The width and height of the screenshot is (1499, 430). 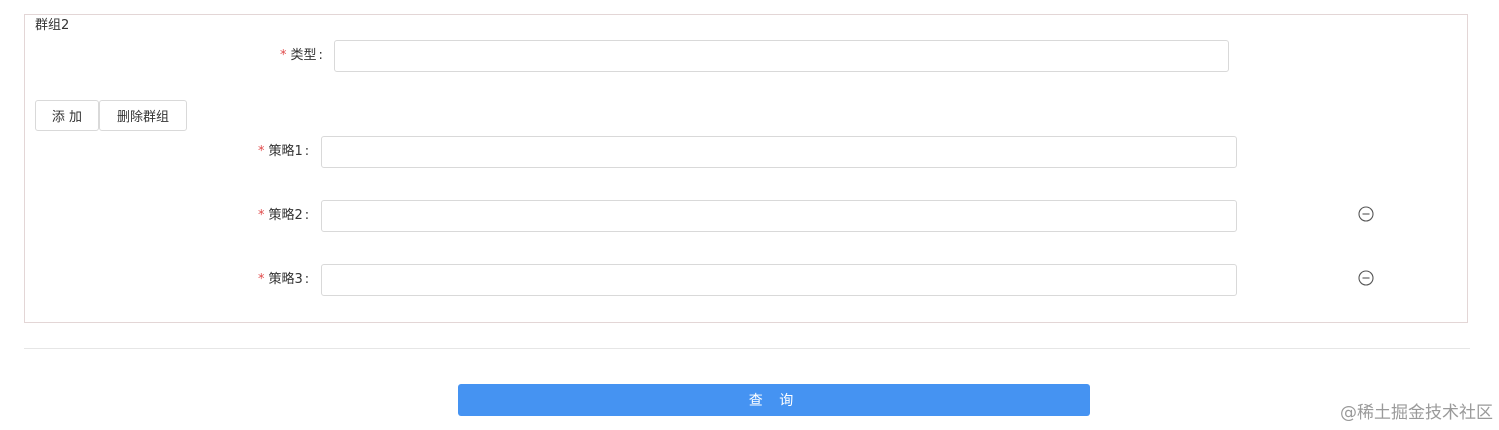 I want to click on strategy-1-label: * 策略1:, so click(x=283, y=152).